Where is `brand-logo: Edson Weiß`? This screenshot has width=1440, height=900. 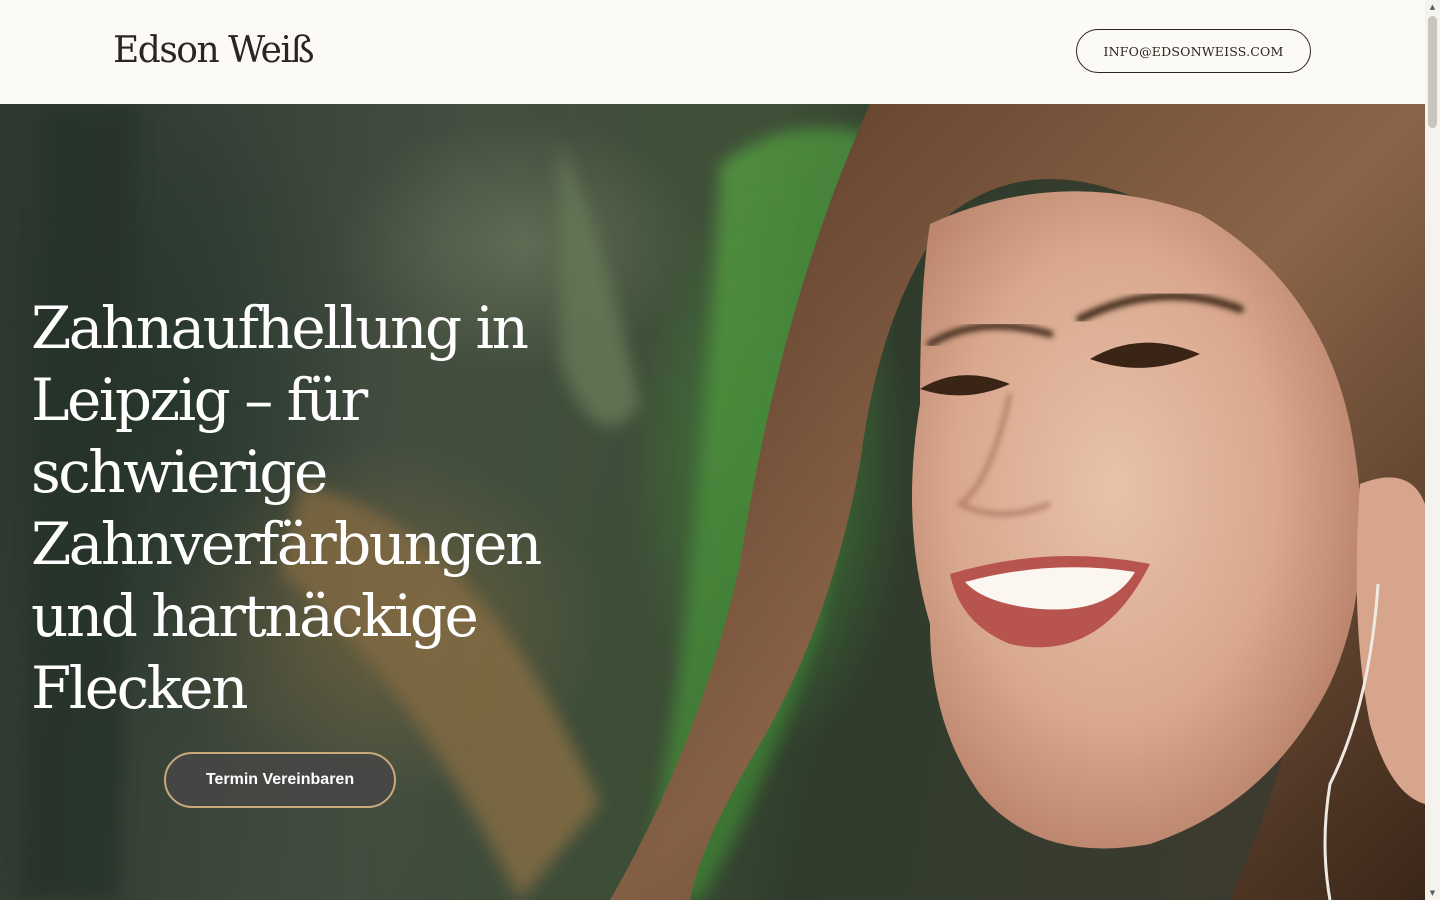
brand-logo: Edson Weiß is located at coordinates (214, 51).